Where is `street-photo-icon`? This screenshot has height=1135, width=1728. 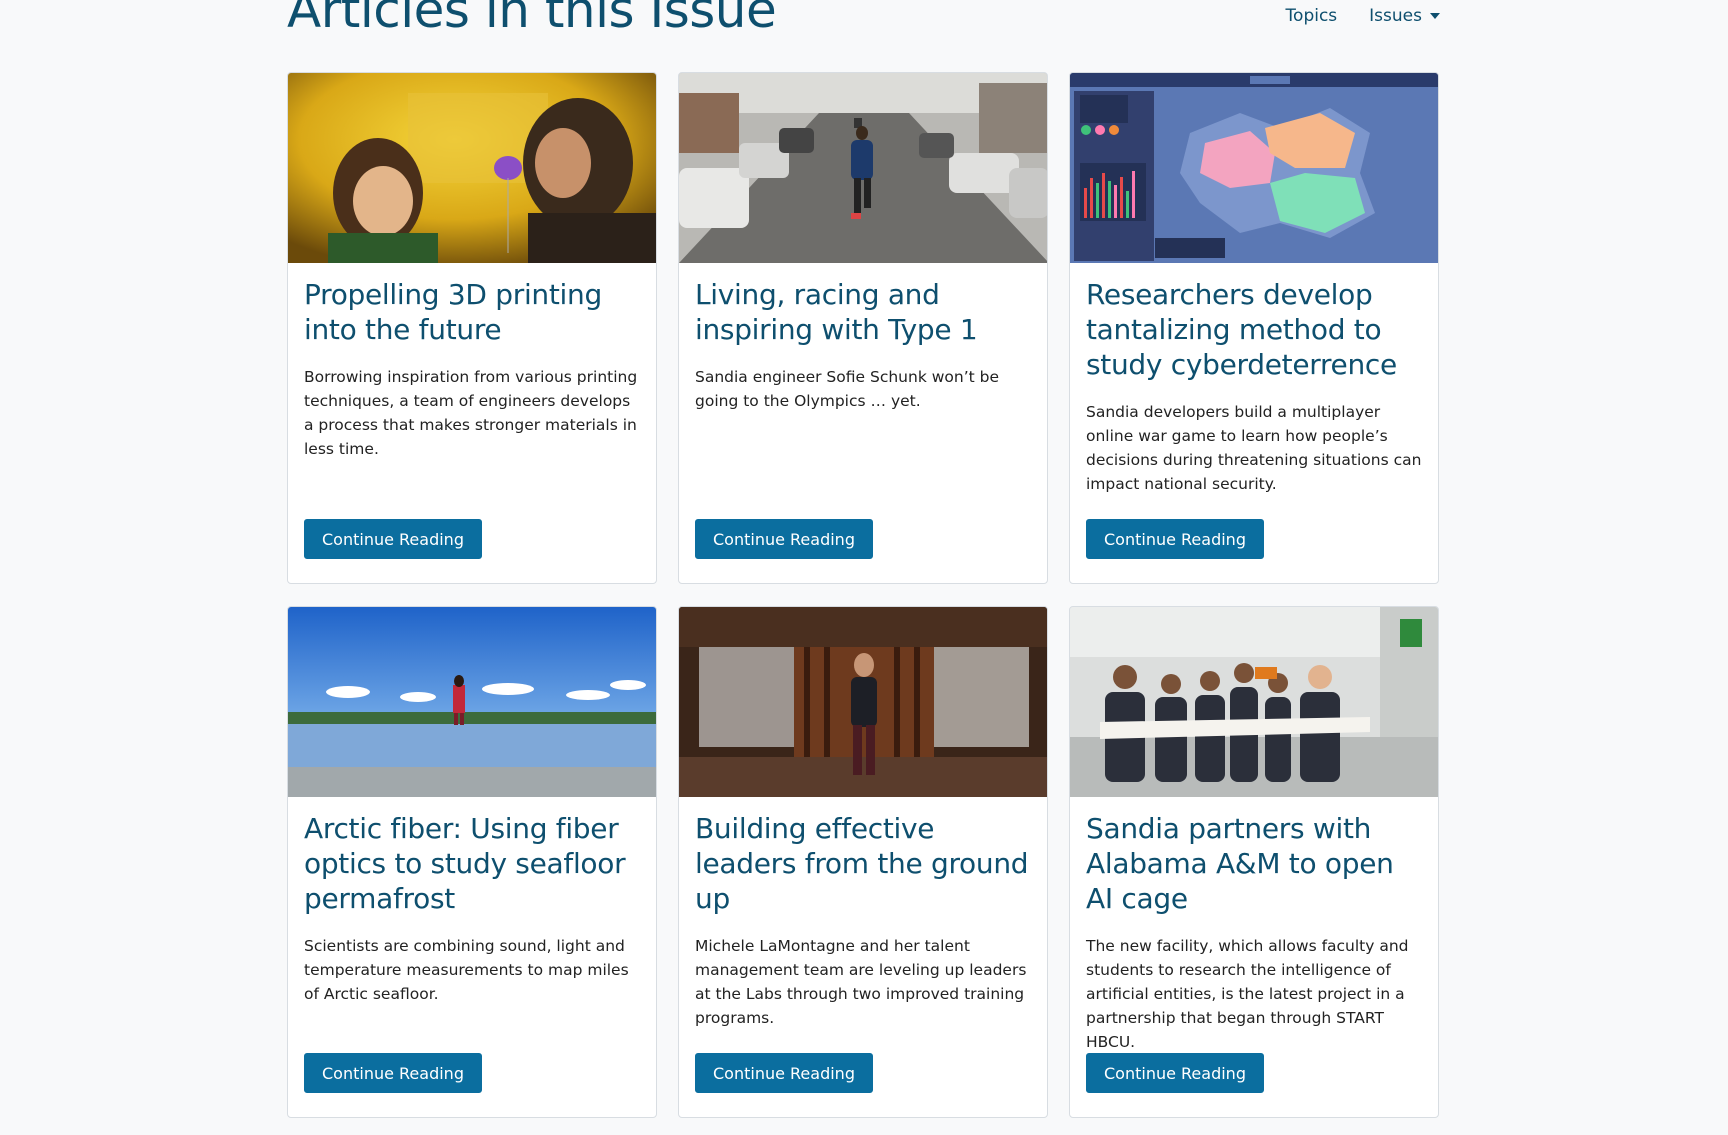
street-photo-icon is located at coordinates (863, 168).